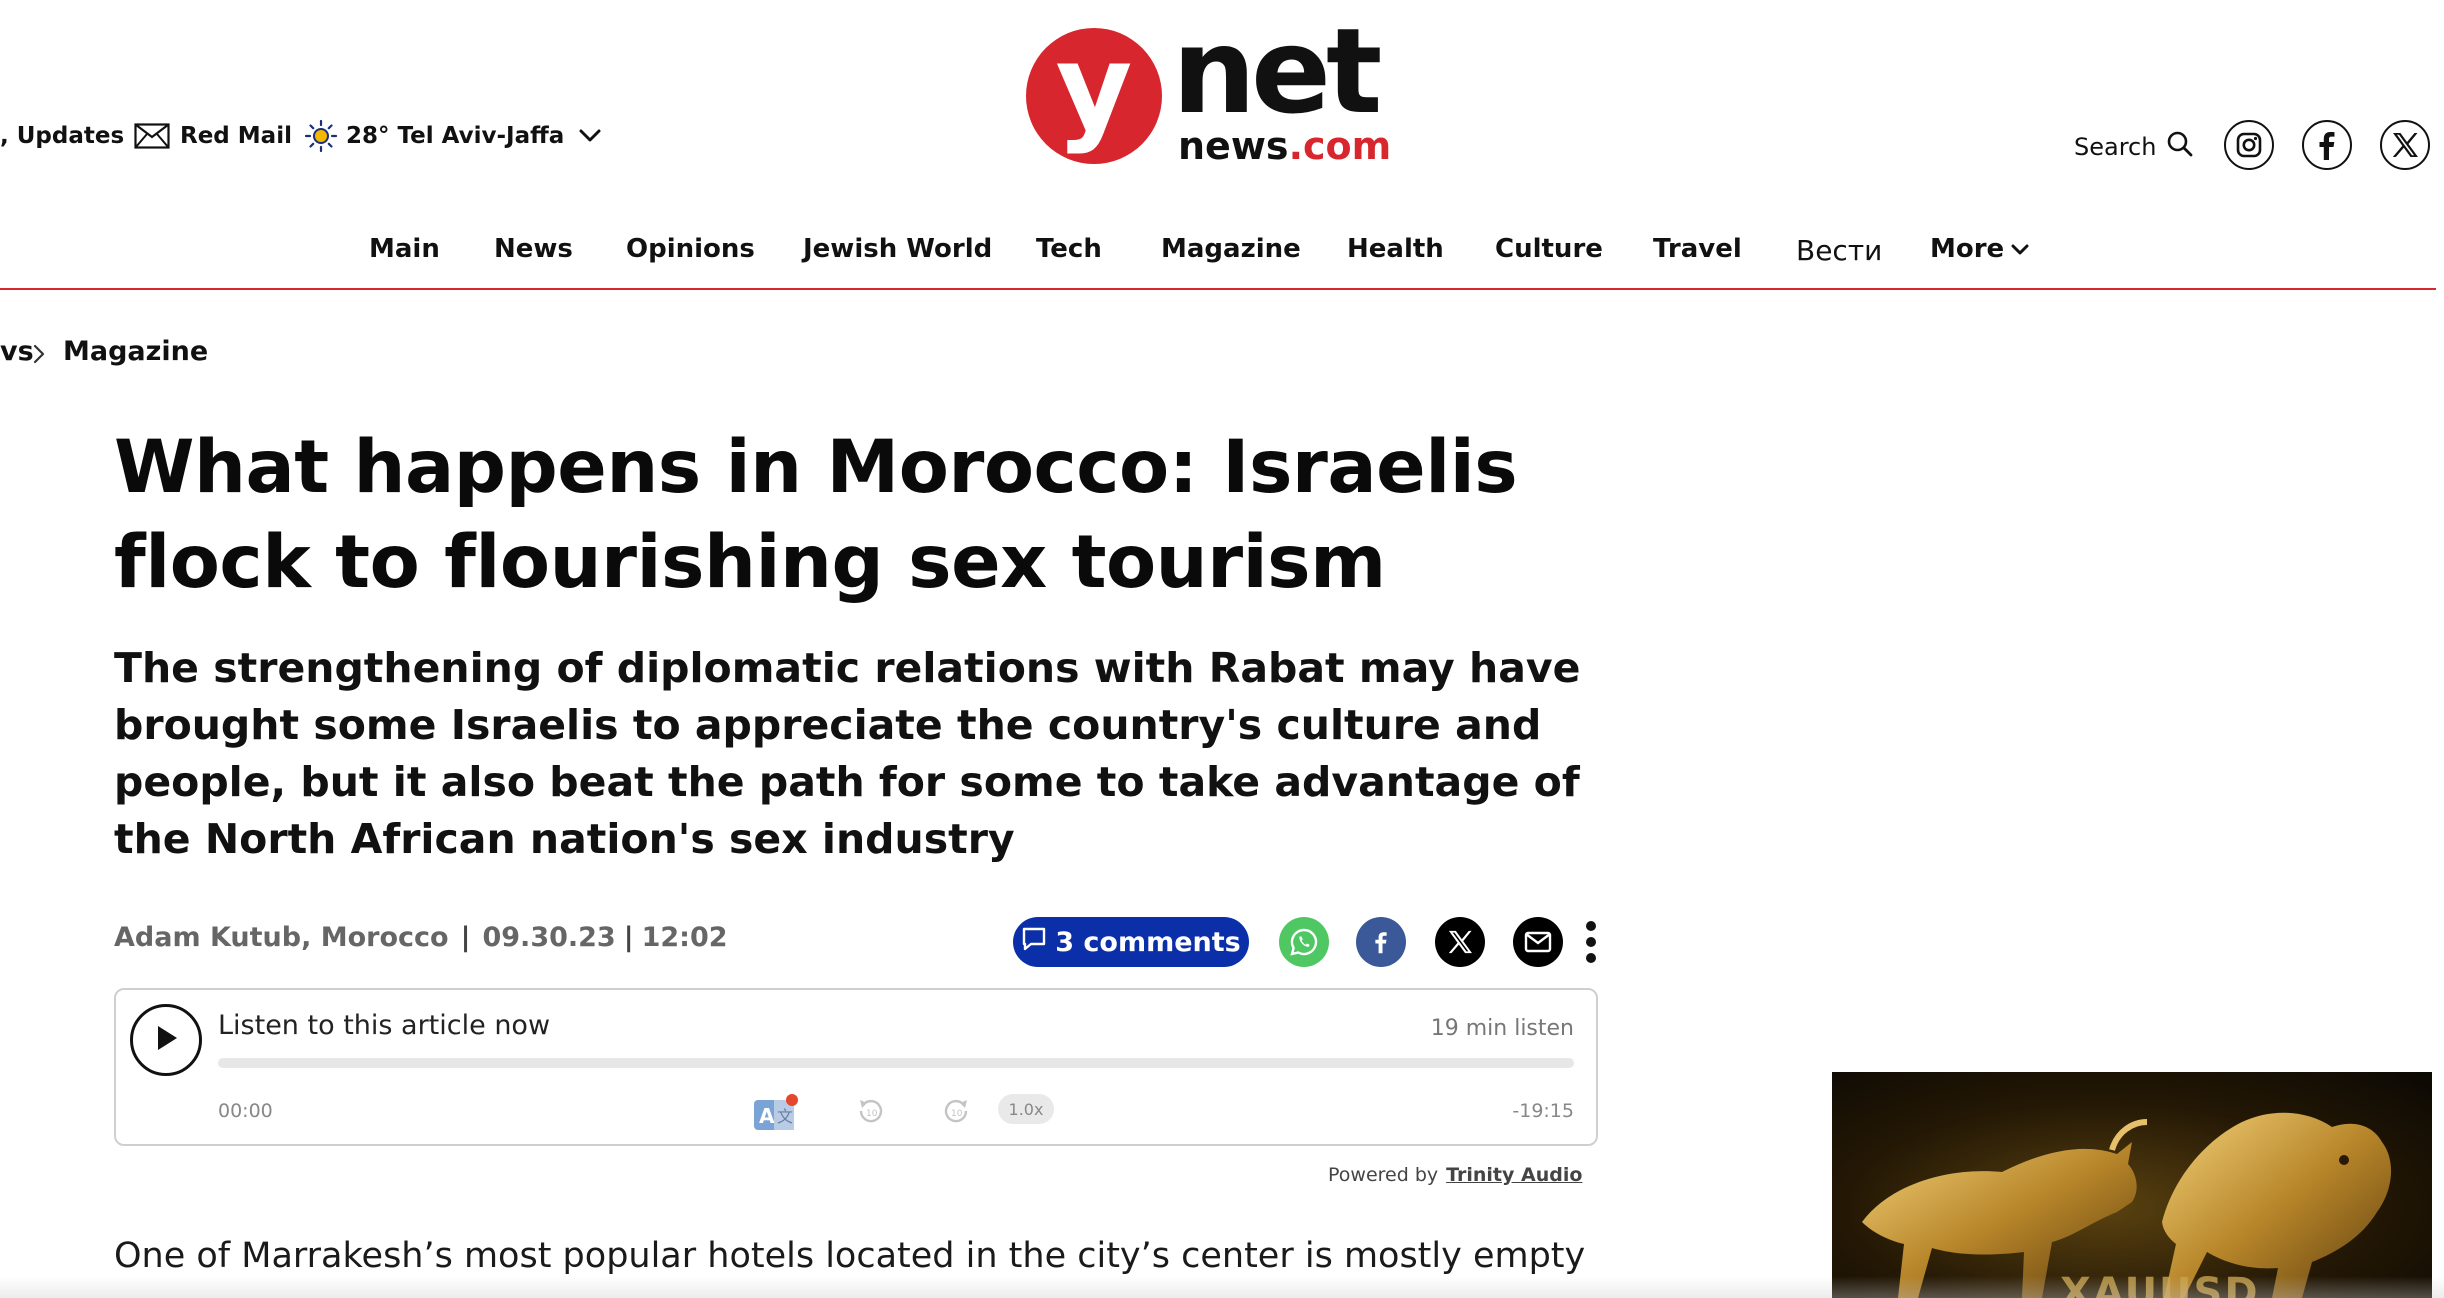 The width and height of the screenshot is (2444, 1298). I want to click on facebook-share-icon, so click(1381, 942).